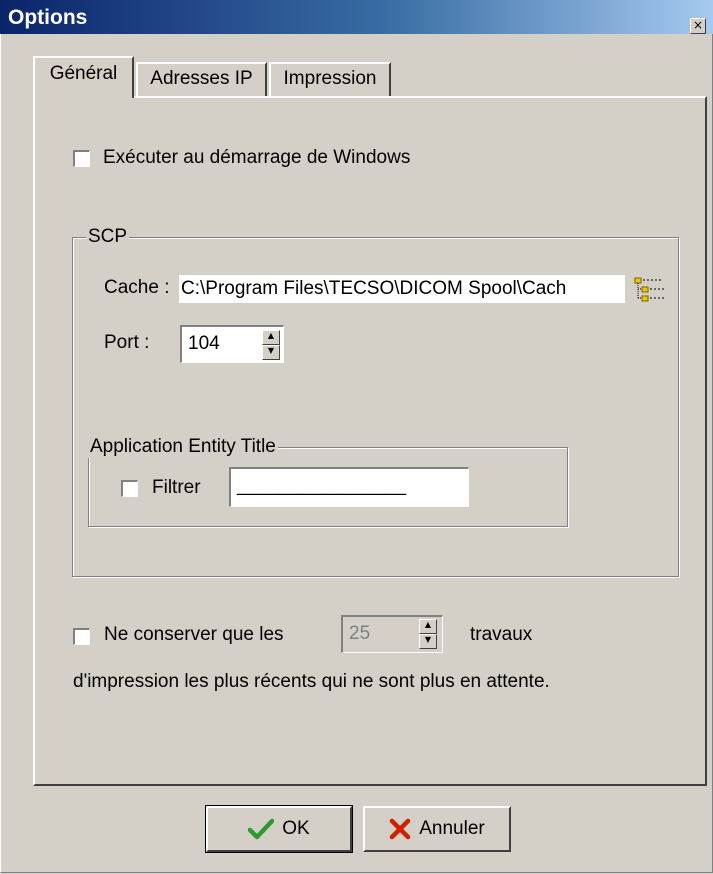 This screenshot has height=874, width=713. I want to click on aet-field: ________________, so click(349, 487).